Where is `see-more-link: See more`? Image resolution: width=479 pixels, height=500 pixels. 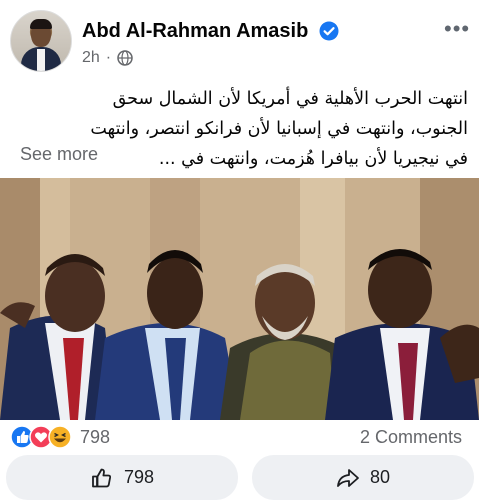
see-more-link: See more is located at coordinates (59, 154).